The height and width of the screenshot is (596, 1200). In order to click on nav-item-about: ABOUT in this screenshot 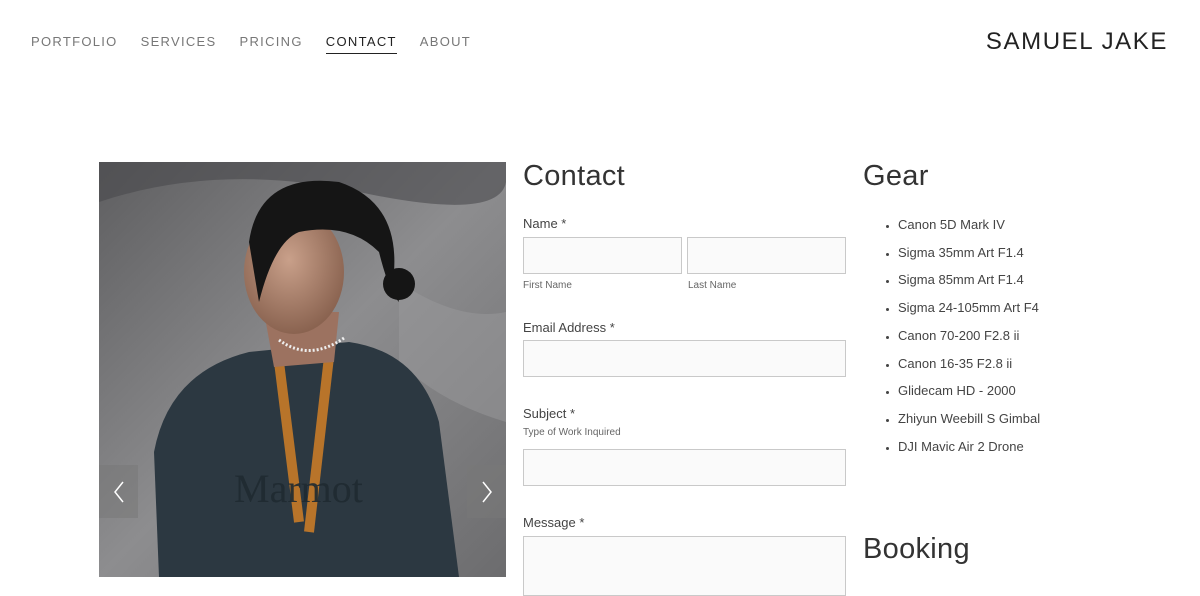, I will do `click(445, 44)`.